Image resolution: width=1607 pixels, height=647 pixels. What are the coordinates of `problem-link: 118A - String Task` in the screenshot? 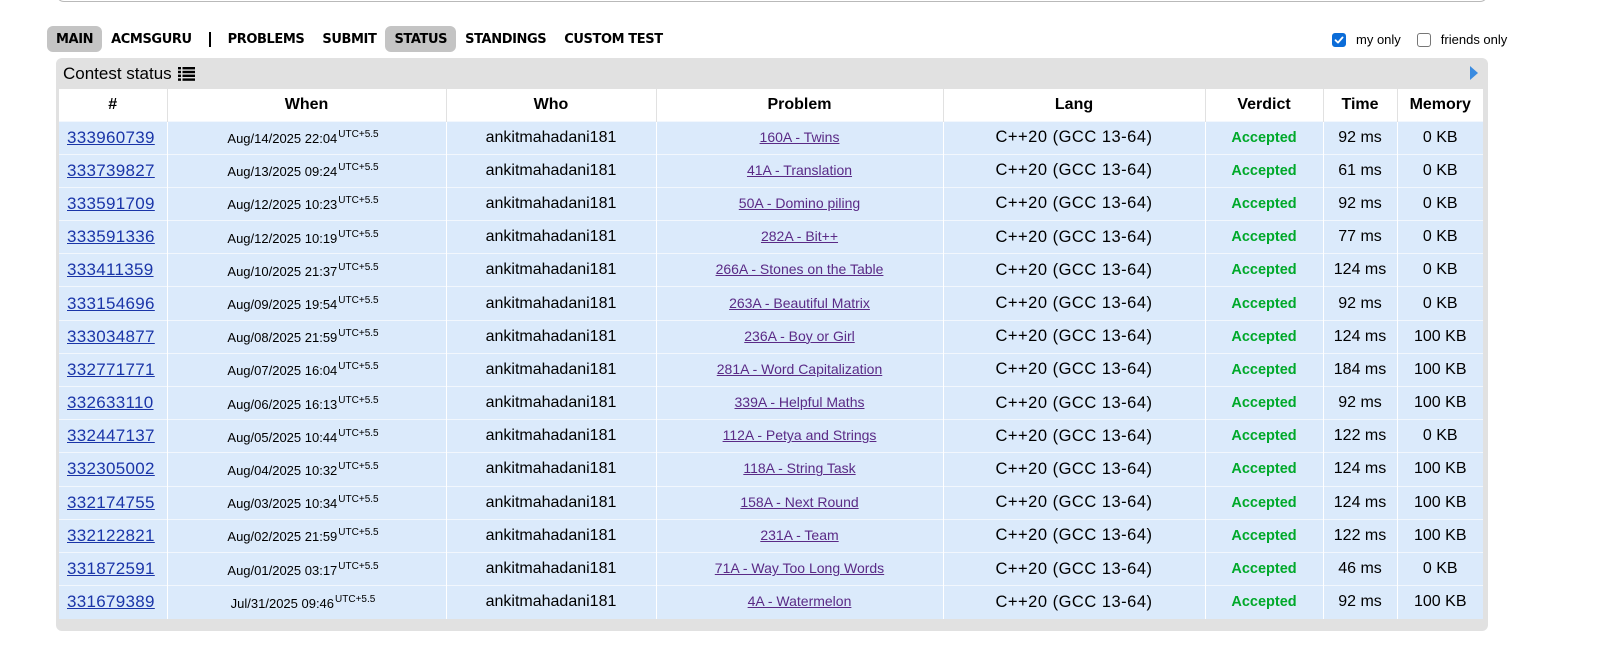 It's located at (799, 468).